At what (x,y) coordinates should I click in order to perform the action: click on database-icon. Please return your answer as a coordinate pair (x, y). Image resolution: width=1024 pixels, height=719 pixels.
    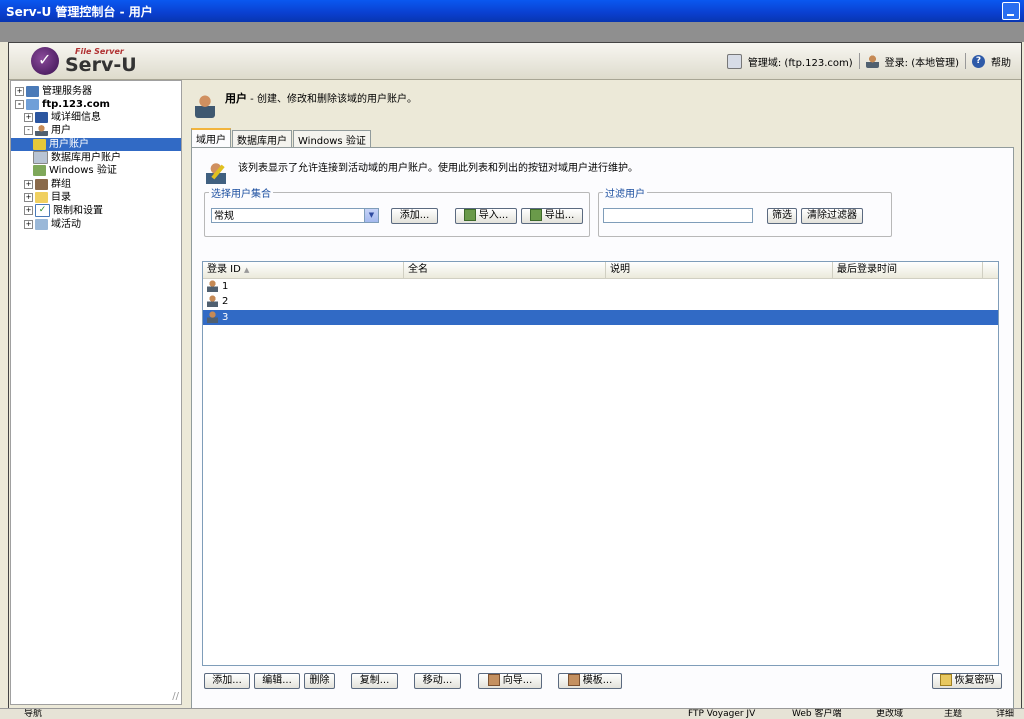
    Looking at the image, I should click on (40, 157).